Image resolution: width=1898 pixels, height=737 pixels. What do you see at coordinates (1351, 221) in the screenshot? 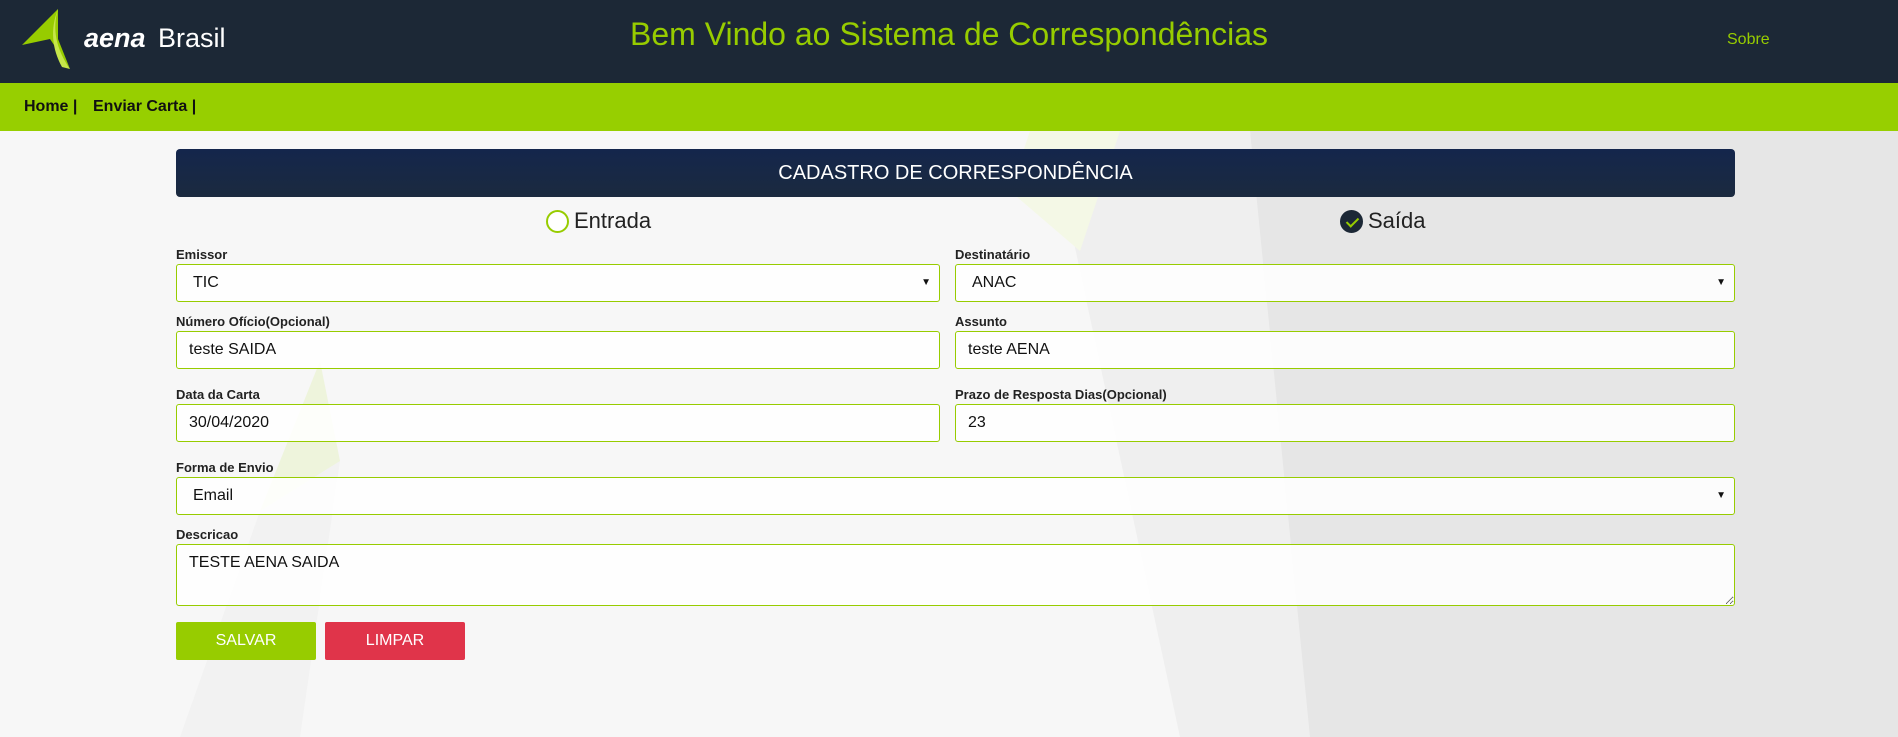
I see `check-icon` at bounding box center [1351, 221].